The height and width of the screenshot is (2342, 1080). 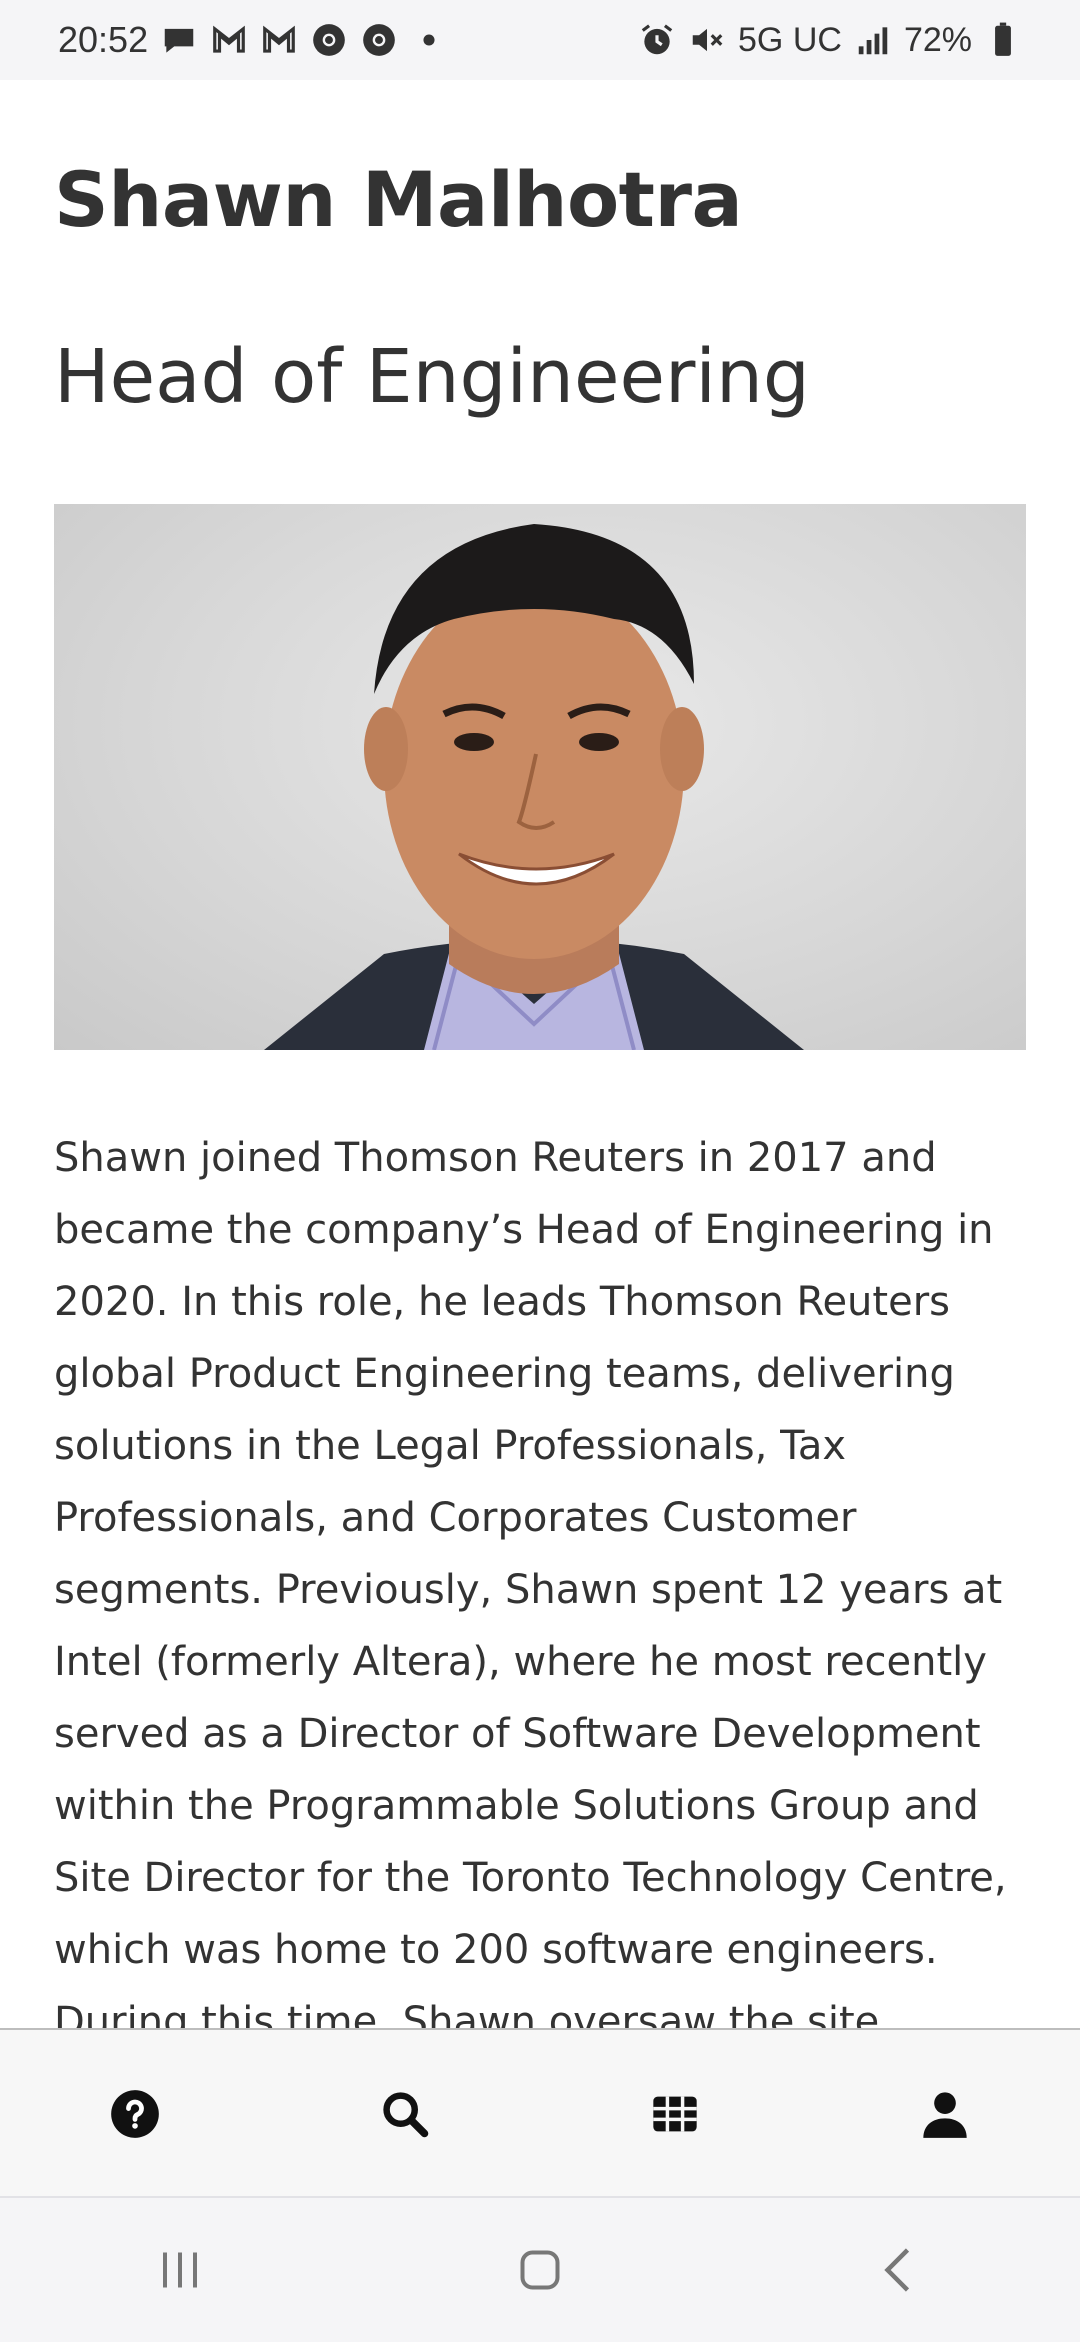 I want to click on network-label: 5G UC, so click(x=790, y=39).